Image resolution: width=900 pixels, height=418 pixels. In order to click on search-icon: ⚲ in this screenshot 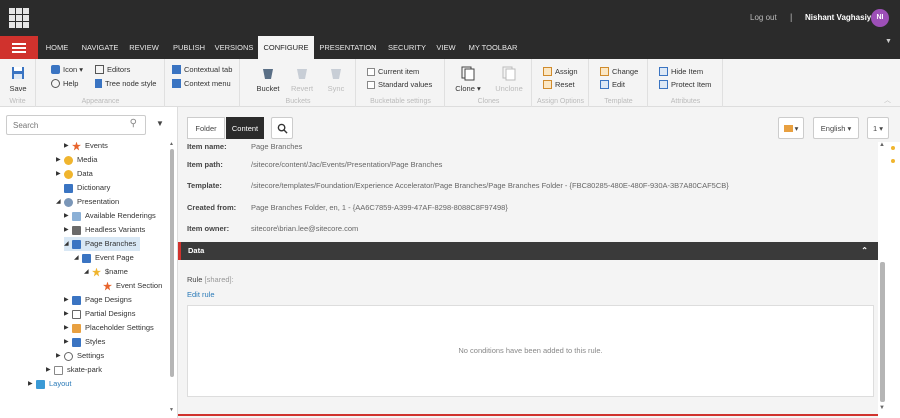, I will do `click(133, 123)`.